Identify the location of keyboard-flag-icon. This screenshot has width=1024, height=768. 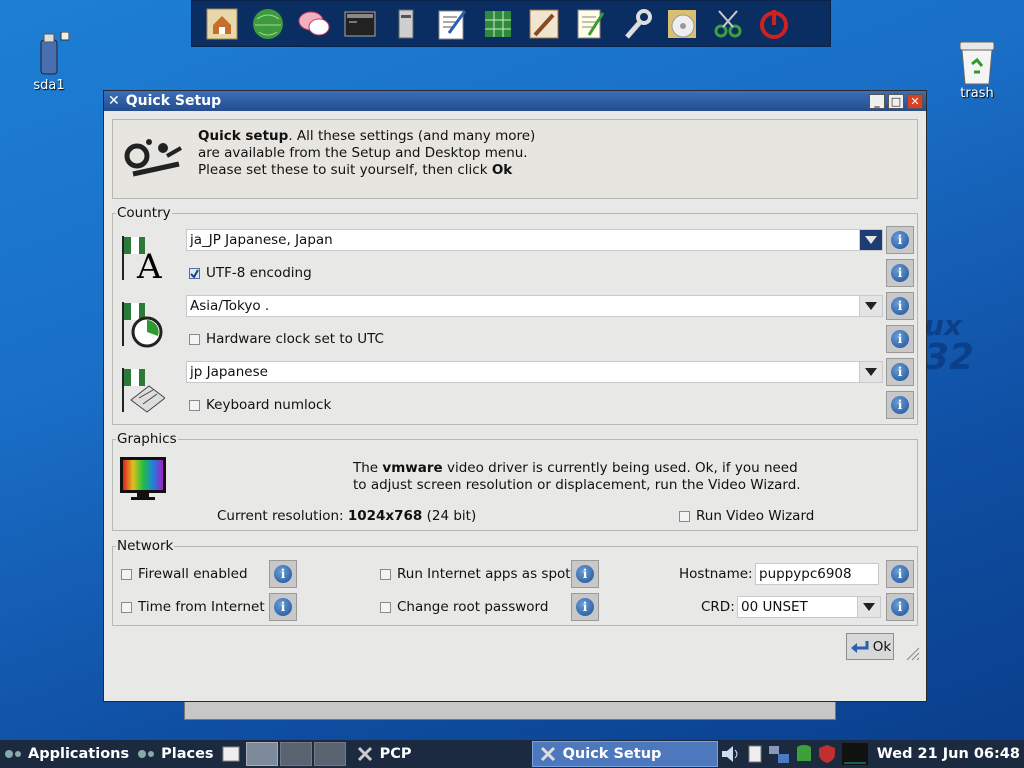
(143, 390).